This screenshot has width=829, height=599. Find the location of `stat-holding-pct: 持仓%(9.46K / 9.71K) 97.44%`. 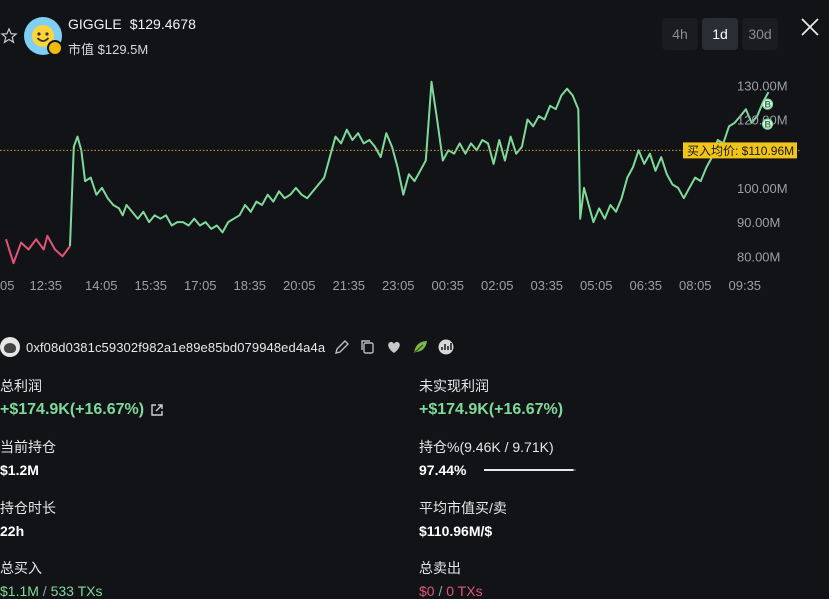

stat-holding-pct: 持仓%(9.46K / 9.71K) 97.44% is located at coordinates (498, 457).